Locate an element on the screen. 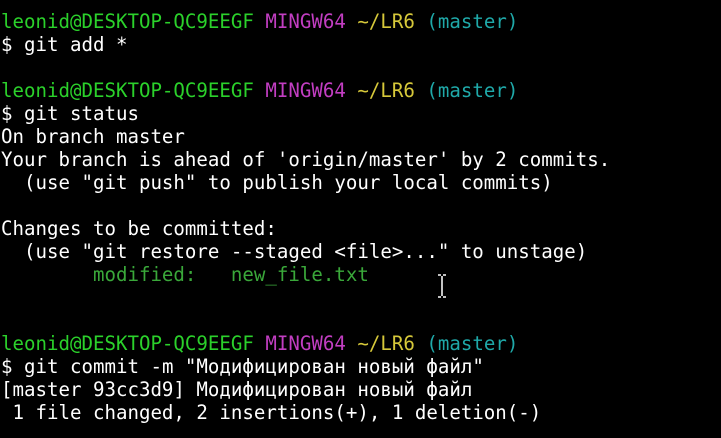 The image size is (721, 438). command-line: $ git add * is located at coordinates (361, 44).